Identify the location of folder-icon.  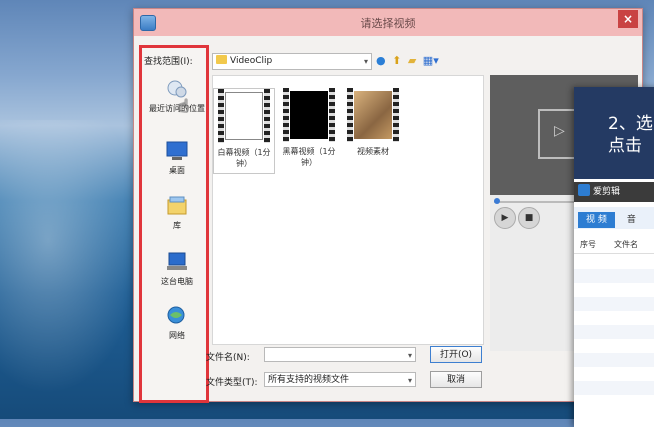
(221, 59).